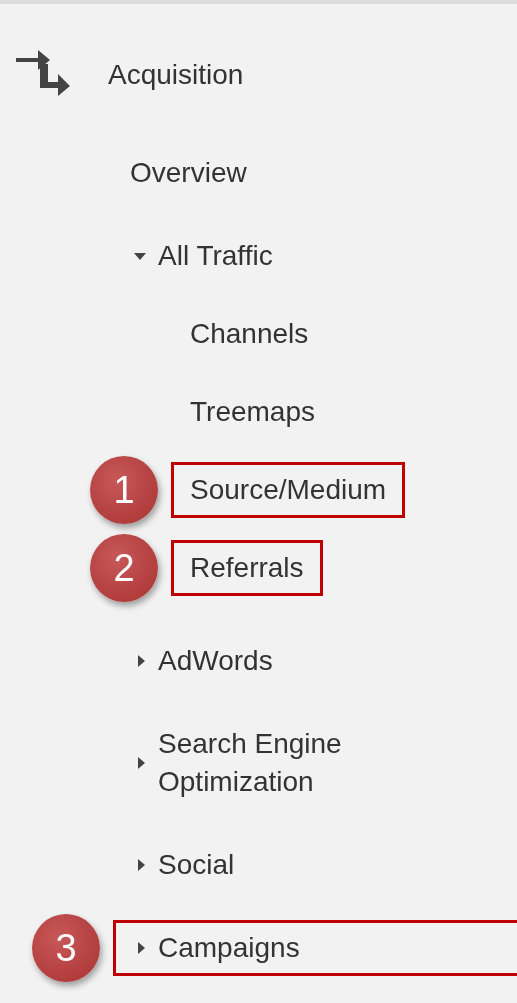  What do you see at coordinates (215, 661) in the screenshot?
I see `nav-link: AdWords` at bounding box center [215, 661].